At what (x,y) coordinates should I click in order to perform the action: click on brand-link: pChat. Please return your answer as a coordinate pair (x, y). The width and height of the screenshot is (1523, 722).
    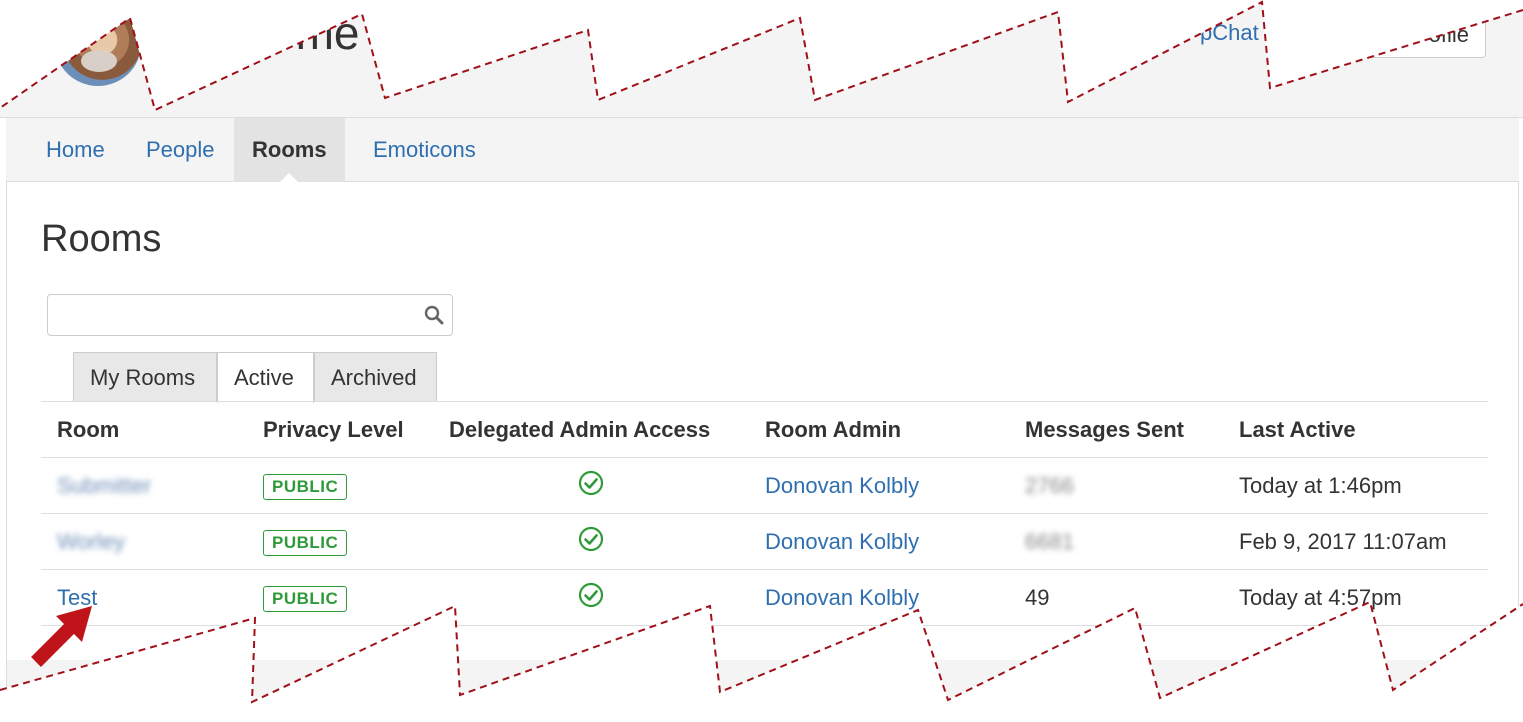
    Looking at the image, I should click on (1229, 33).